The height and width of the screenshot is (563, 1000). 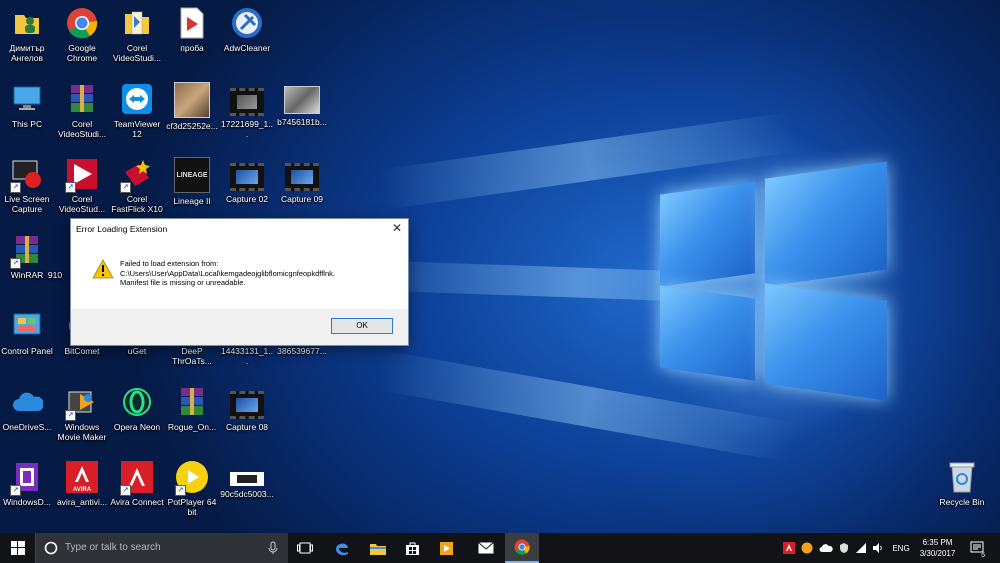 What do you see at coordinates (55, 250) in the screenshot?
I see `file-icon` at bounding box center [55, 250].